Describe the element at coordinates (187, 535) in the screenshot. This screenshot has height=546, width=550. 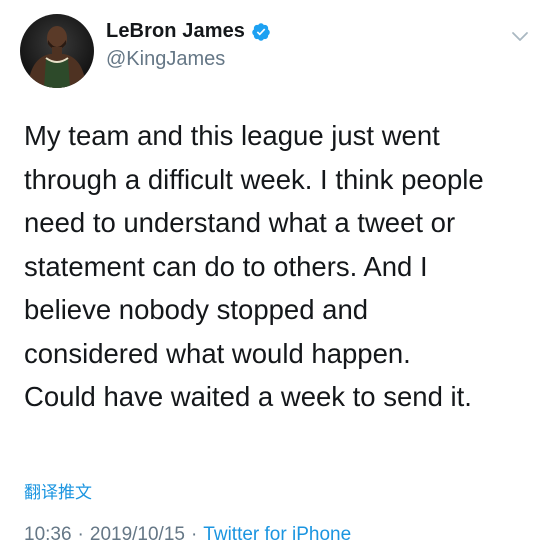
I see `tweet-metadata: 10:36 · 2019/10/15 · Twitter for iPhone` at that location.